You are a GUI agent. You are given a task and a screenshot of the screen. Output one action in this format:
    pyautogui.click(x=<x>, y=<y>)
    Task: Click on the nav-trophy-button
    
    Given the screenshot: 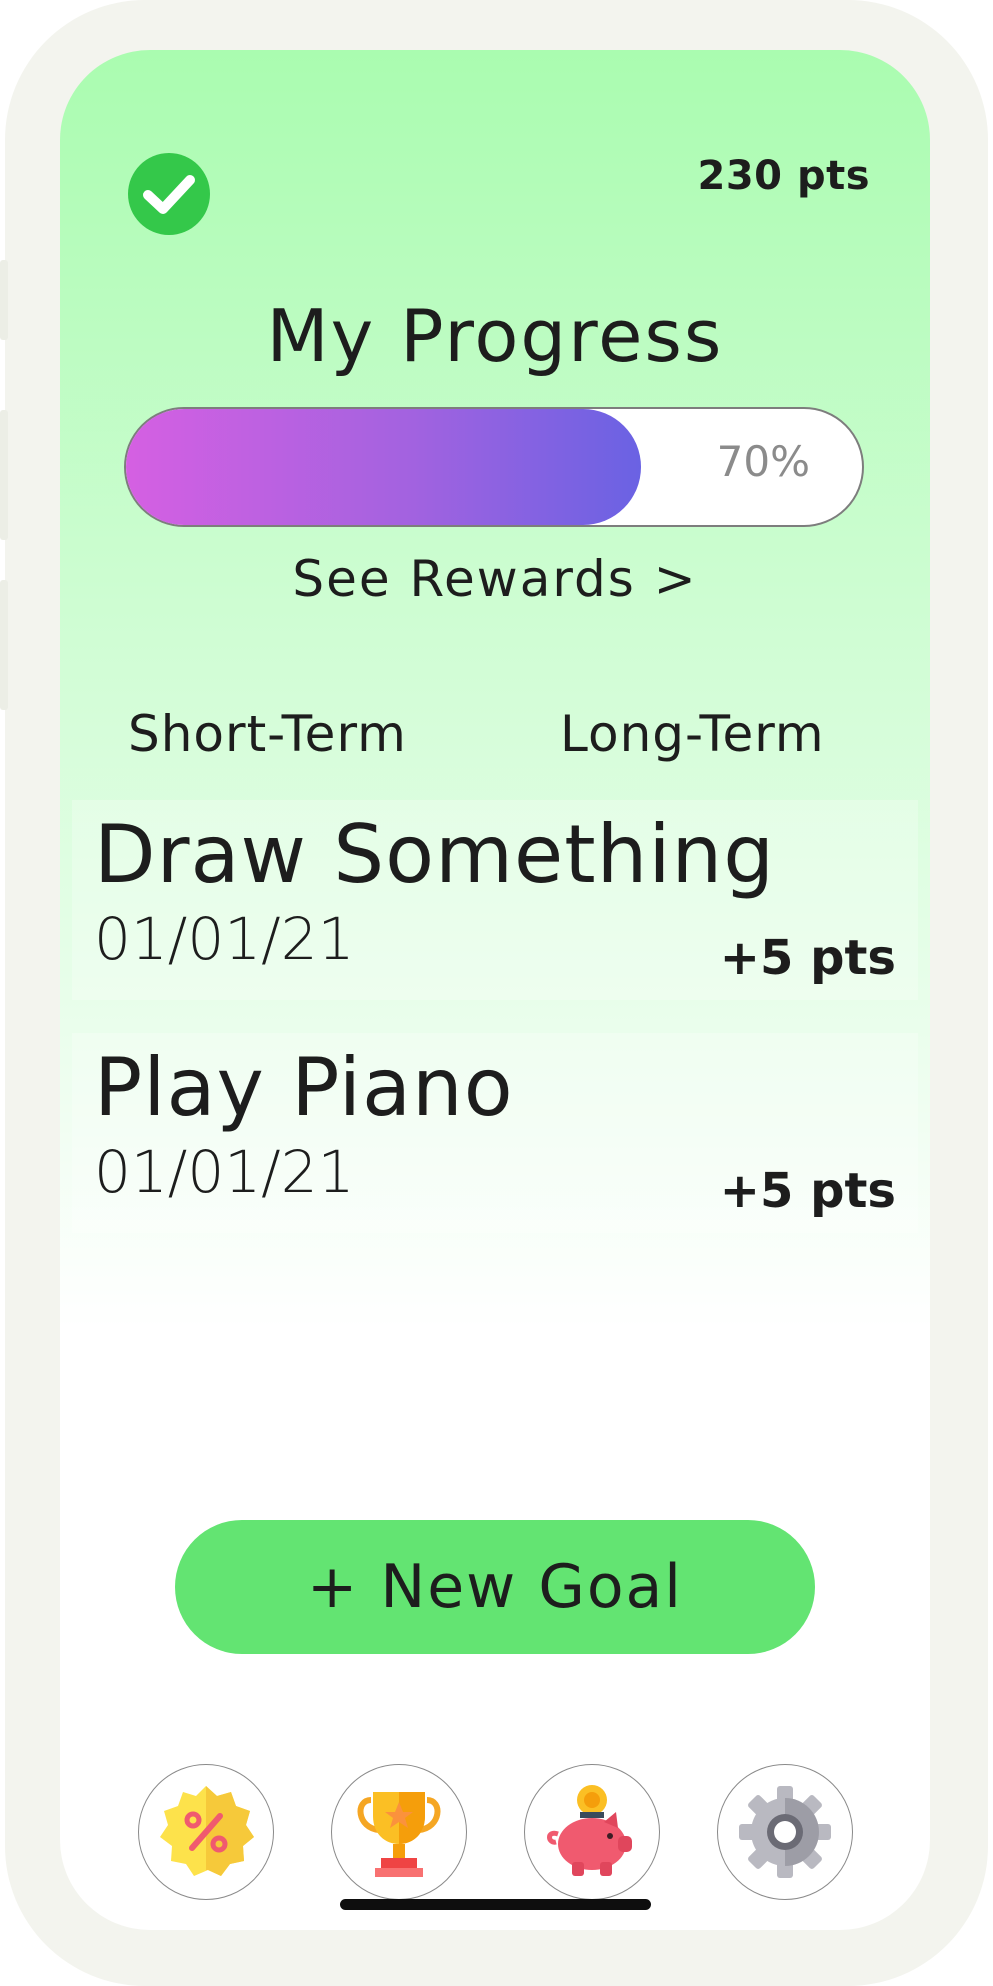 What is the action you would take?
    pyautogui.click(x=399, y=1832)
    